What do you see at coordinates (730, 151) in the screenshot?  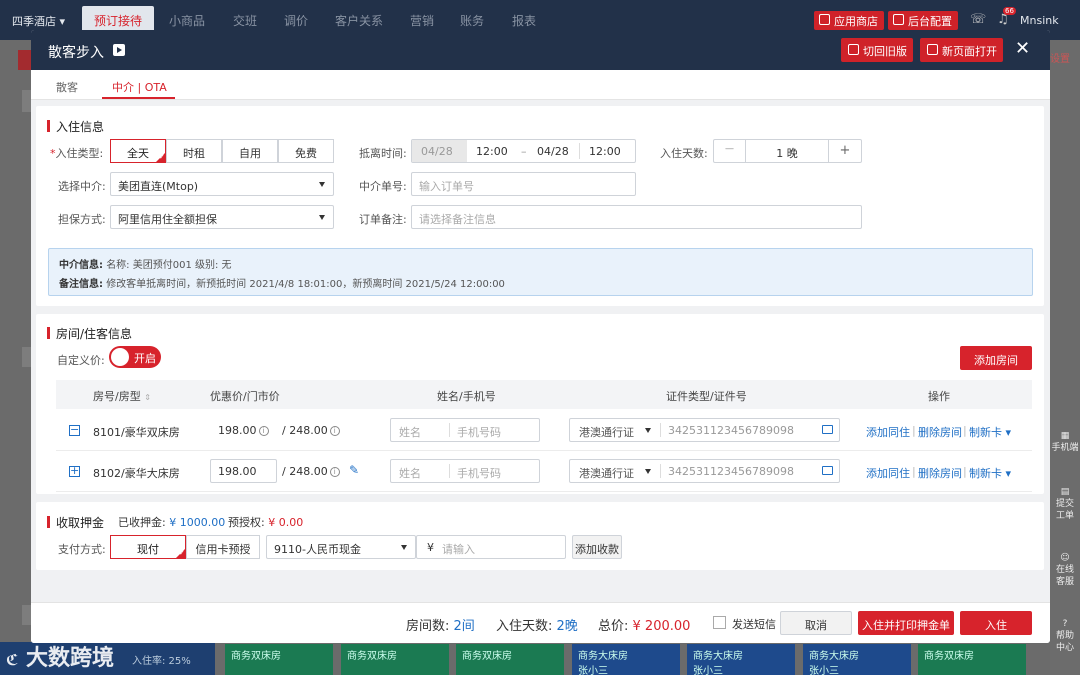 I see `minus-button: —` at bounding box center [730, 151].